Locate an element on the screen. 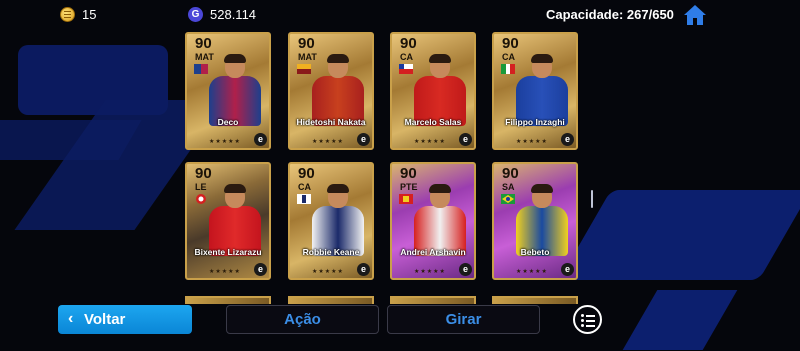 Image resolution: width=800 pixels, height=351 pixels. chevron-left-icon: ‹ is located at coordinates (71, 318).